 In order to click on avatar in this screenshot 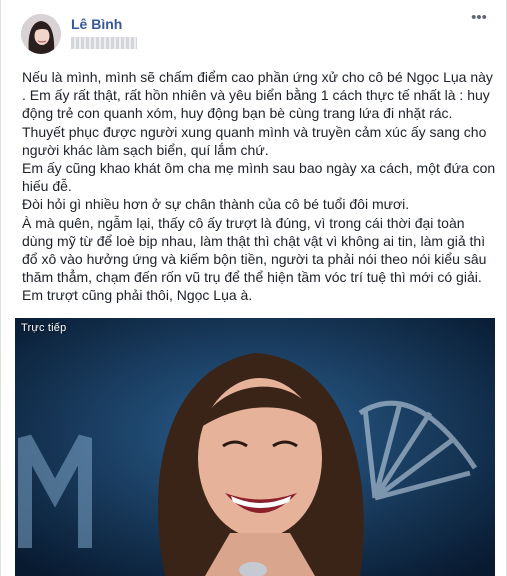, I will do `click(41, 34)`.